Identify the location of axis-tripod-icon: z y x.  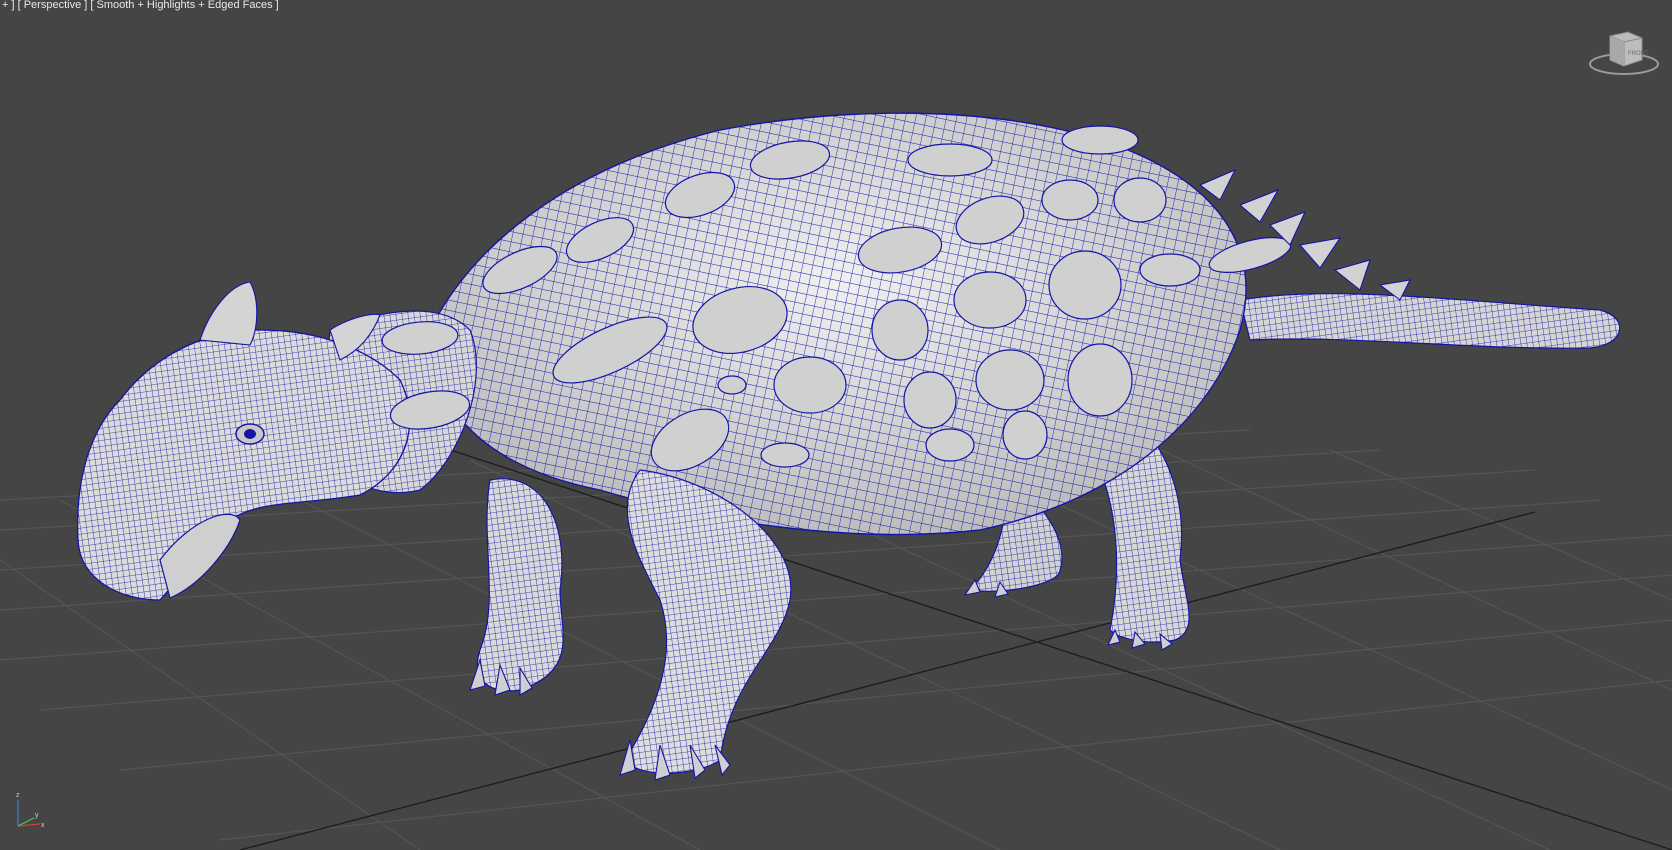
(30, 810).